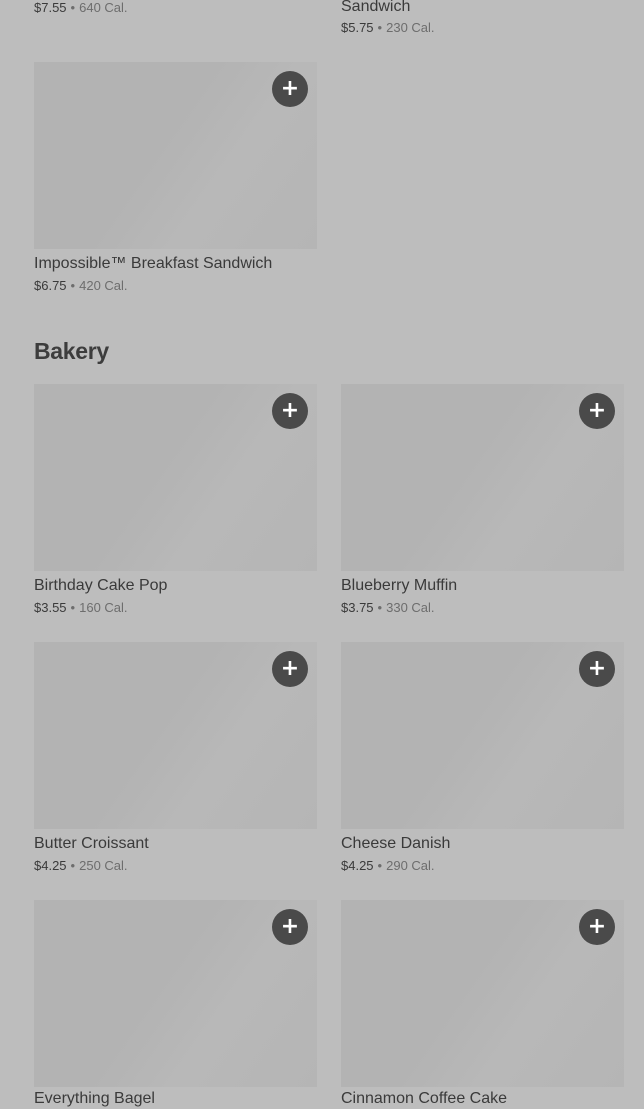 This screenshot has height=1109, width=644. What do you see at coordinates (357, 607) in the screenshot?
I see `item-price: $3.75` at bounding box center [357, 607].